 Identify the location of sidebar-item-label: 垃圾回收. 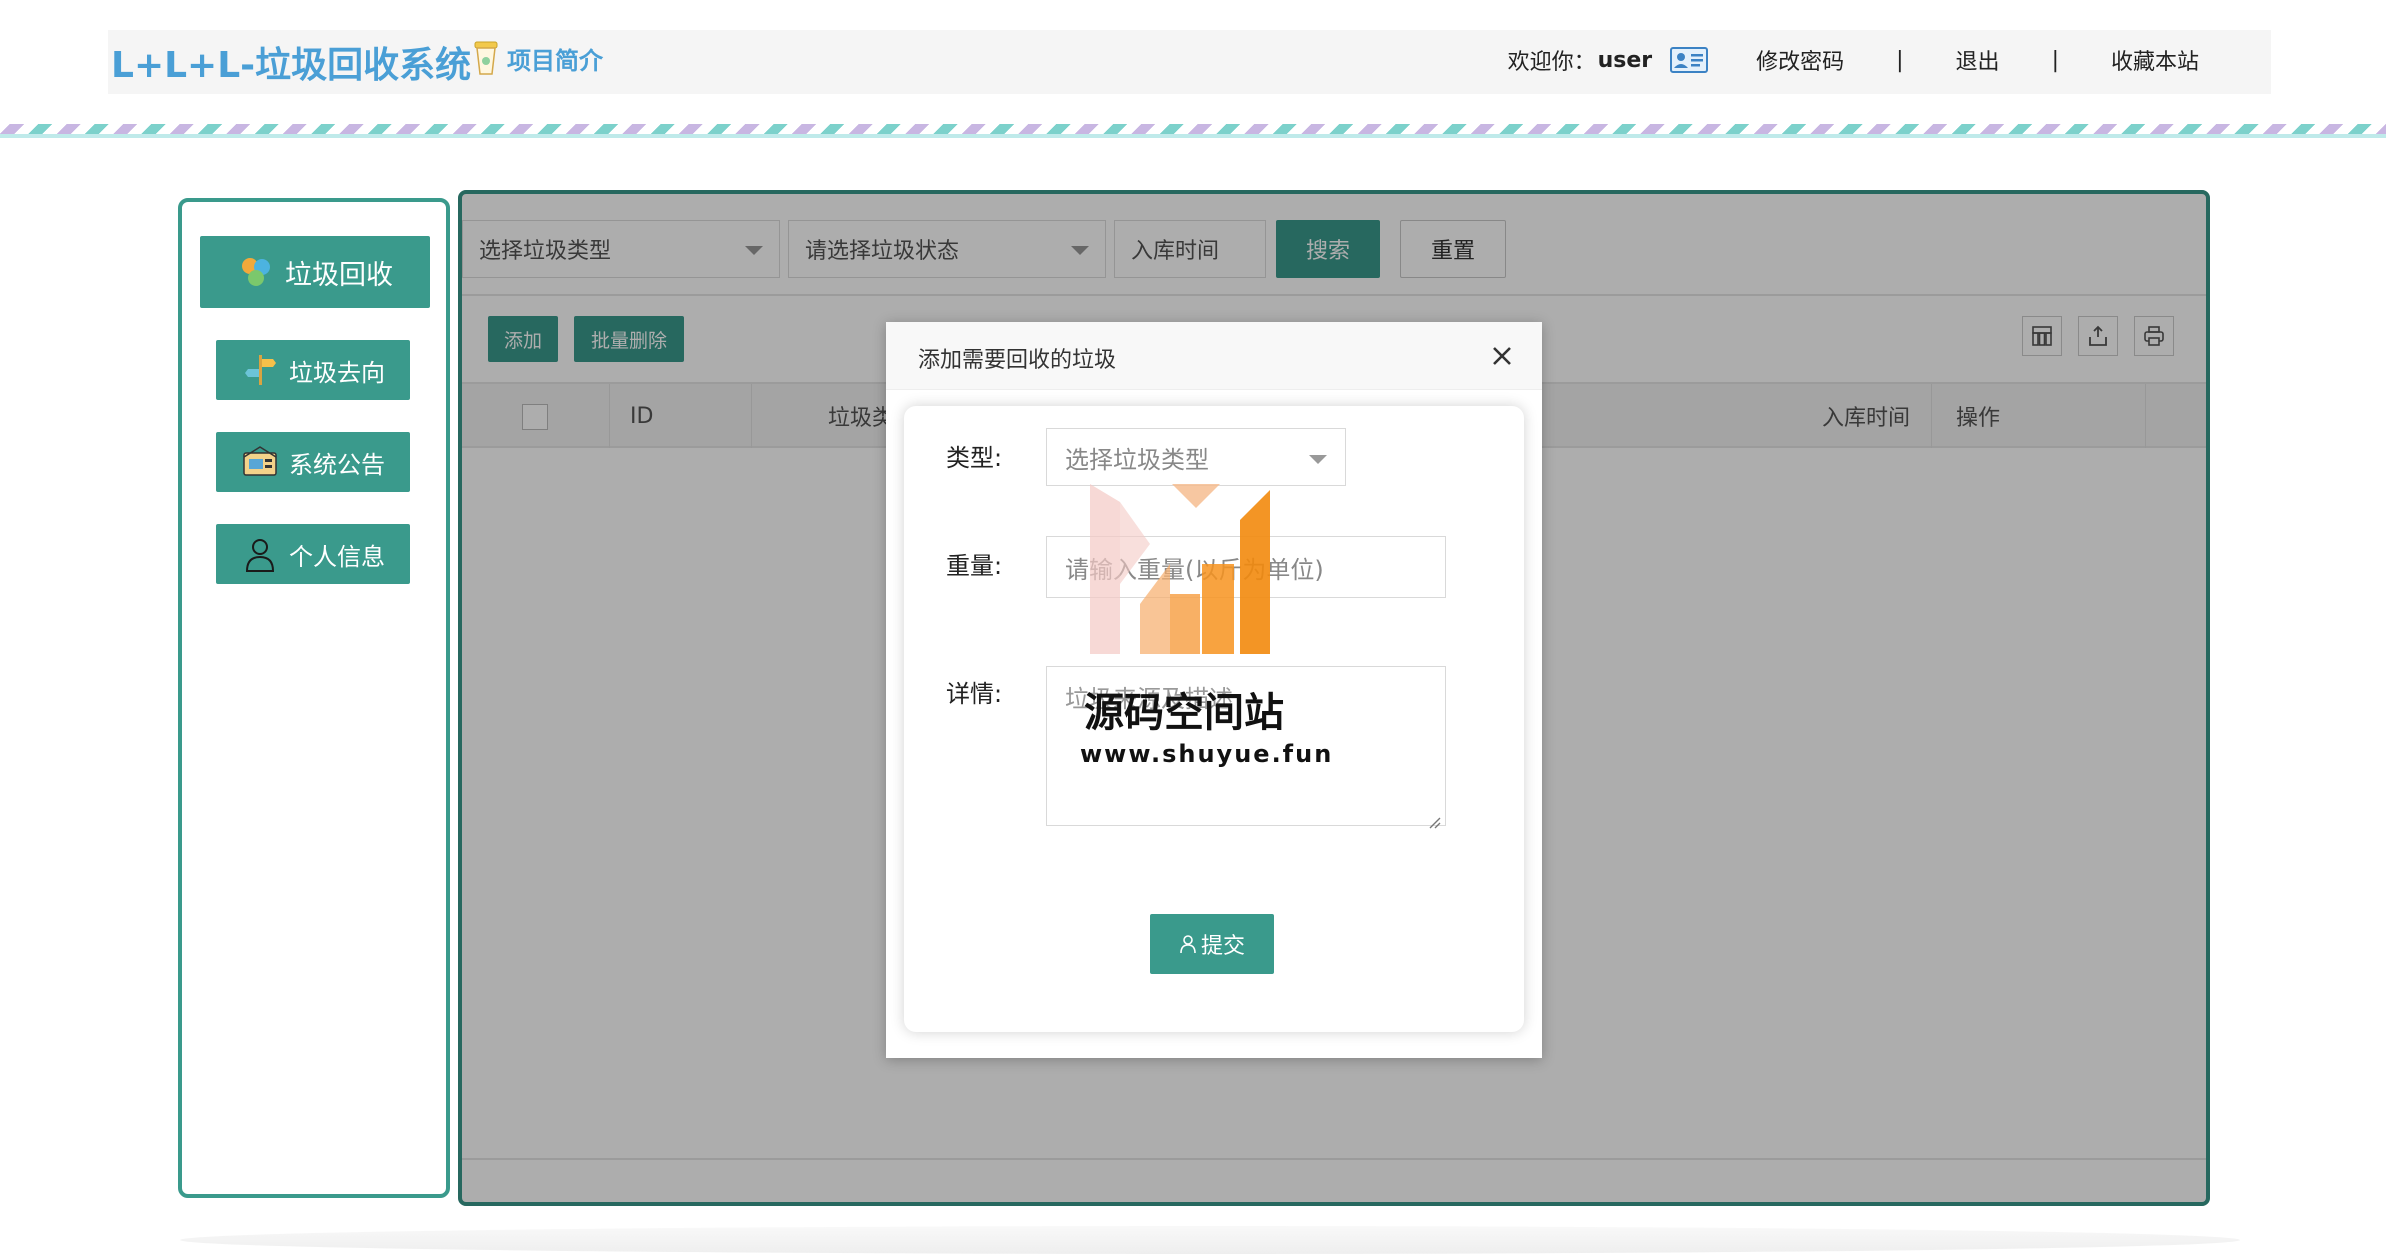
(339, 275).